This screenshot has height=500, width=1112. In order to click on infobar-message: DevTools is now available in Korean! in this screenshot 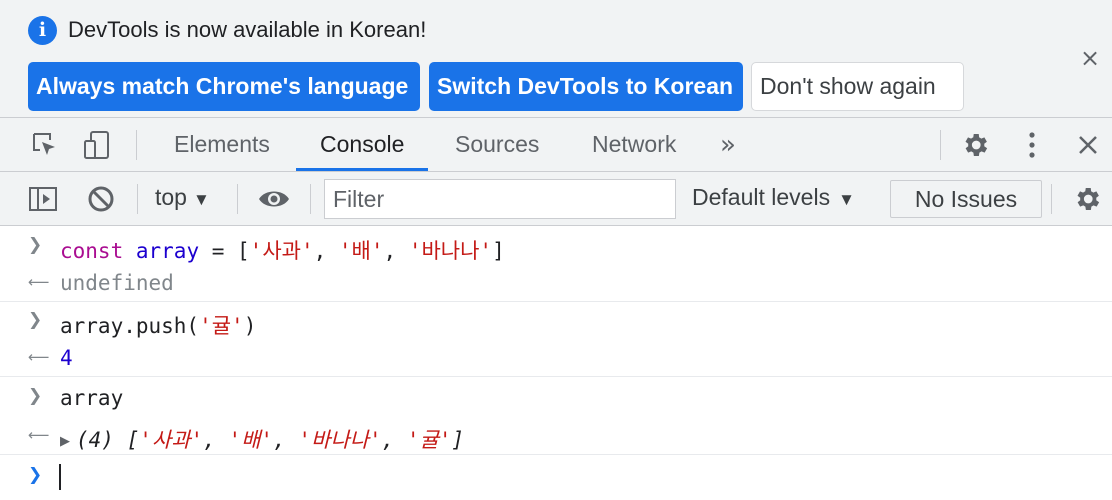, I will do `click(247, 29)`.